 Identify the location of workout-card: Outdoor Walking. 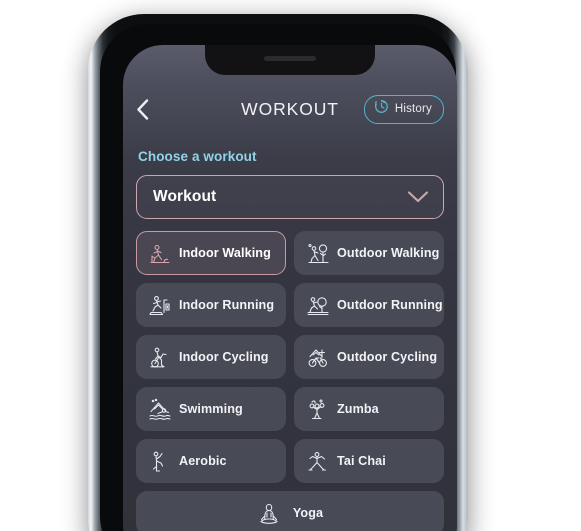
(369, 253).